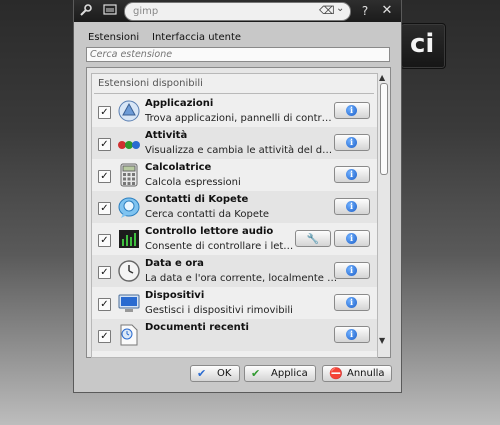 The image size is (500, 425). I want to click on plugin-description: Gestisci i dispositivi rimovibili, so click(219, 310).